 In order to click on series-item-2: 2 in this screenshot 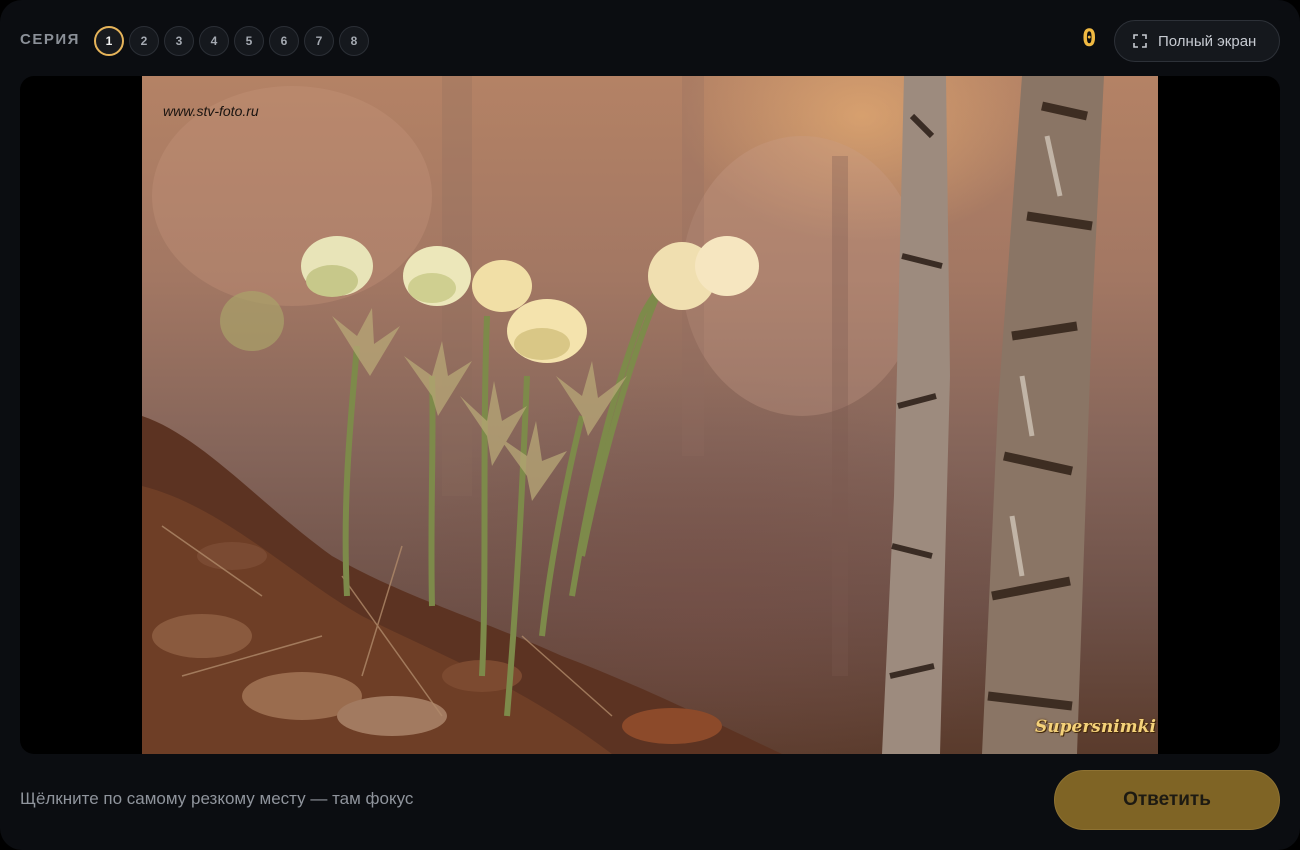, I will do `click(144, 41)`.